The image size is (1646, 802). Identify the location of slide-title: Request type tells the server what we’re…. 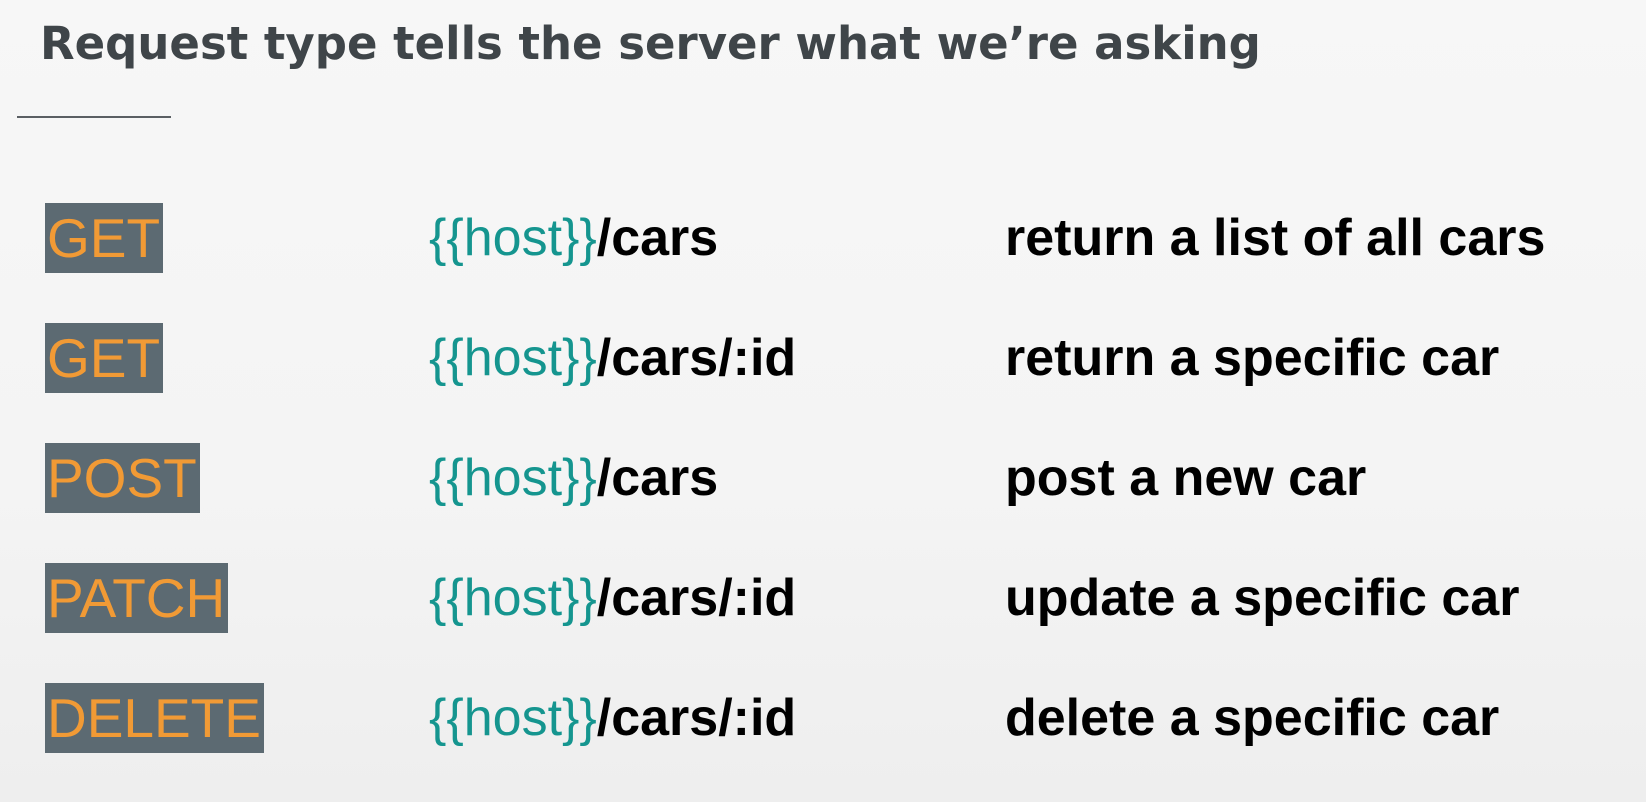
(650, 43).